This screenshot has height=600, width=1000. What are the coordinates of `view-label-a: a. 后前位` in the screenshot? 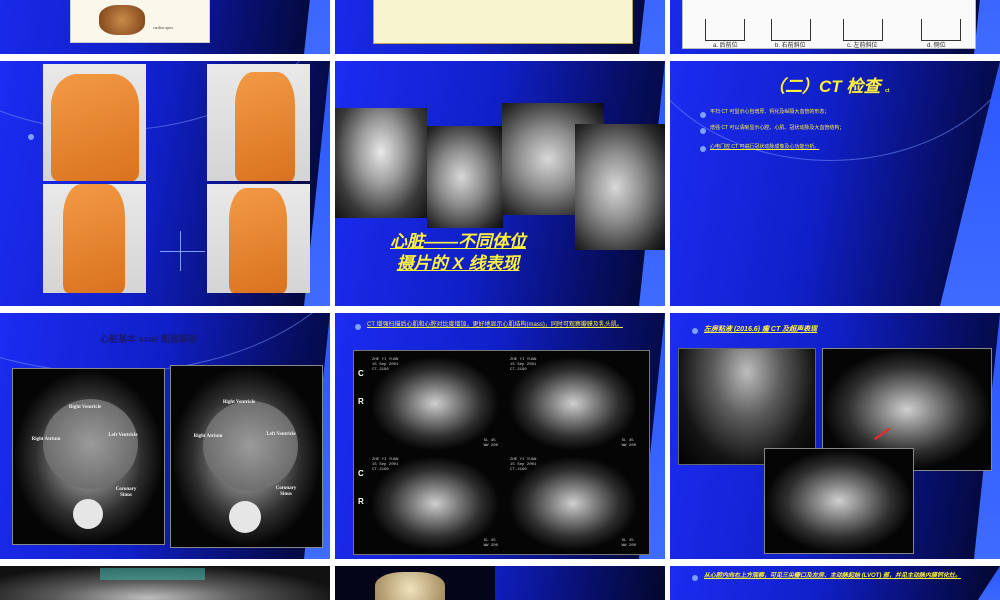 It's located at (725, 46).